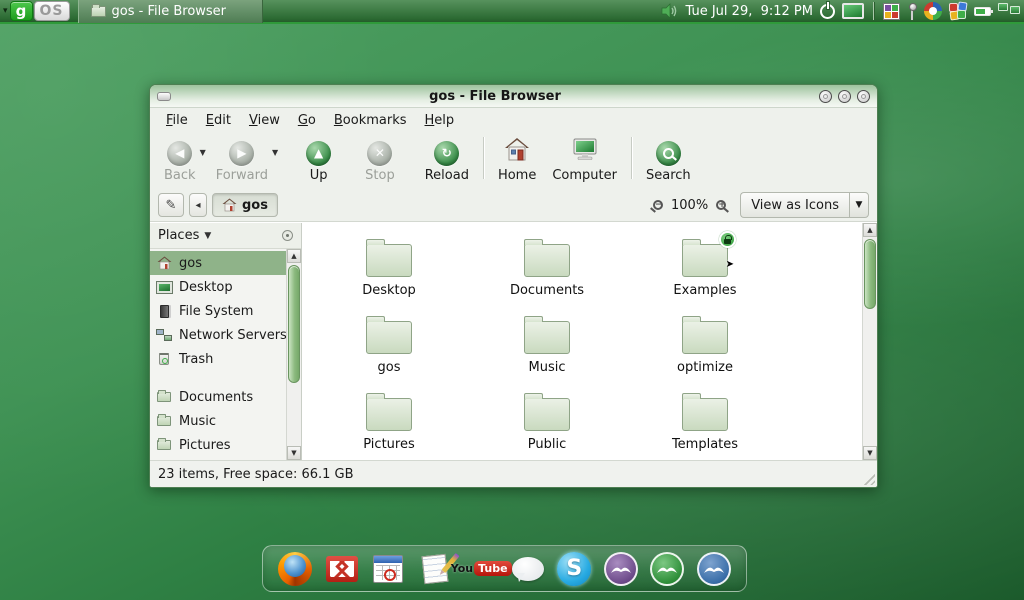 This screenshot has height=600, width=1024. I want to click on dock-docs-icon, so click(438, 569).